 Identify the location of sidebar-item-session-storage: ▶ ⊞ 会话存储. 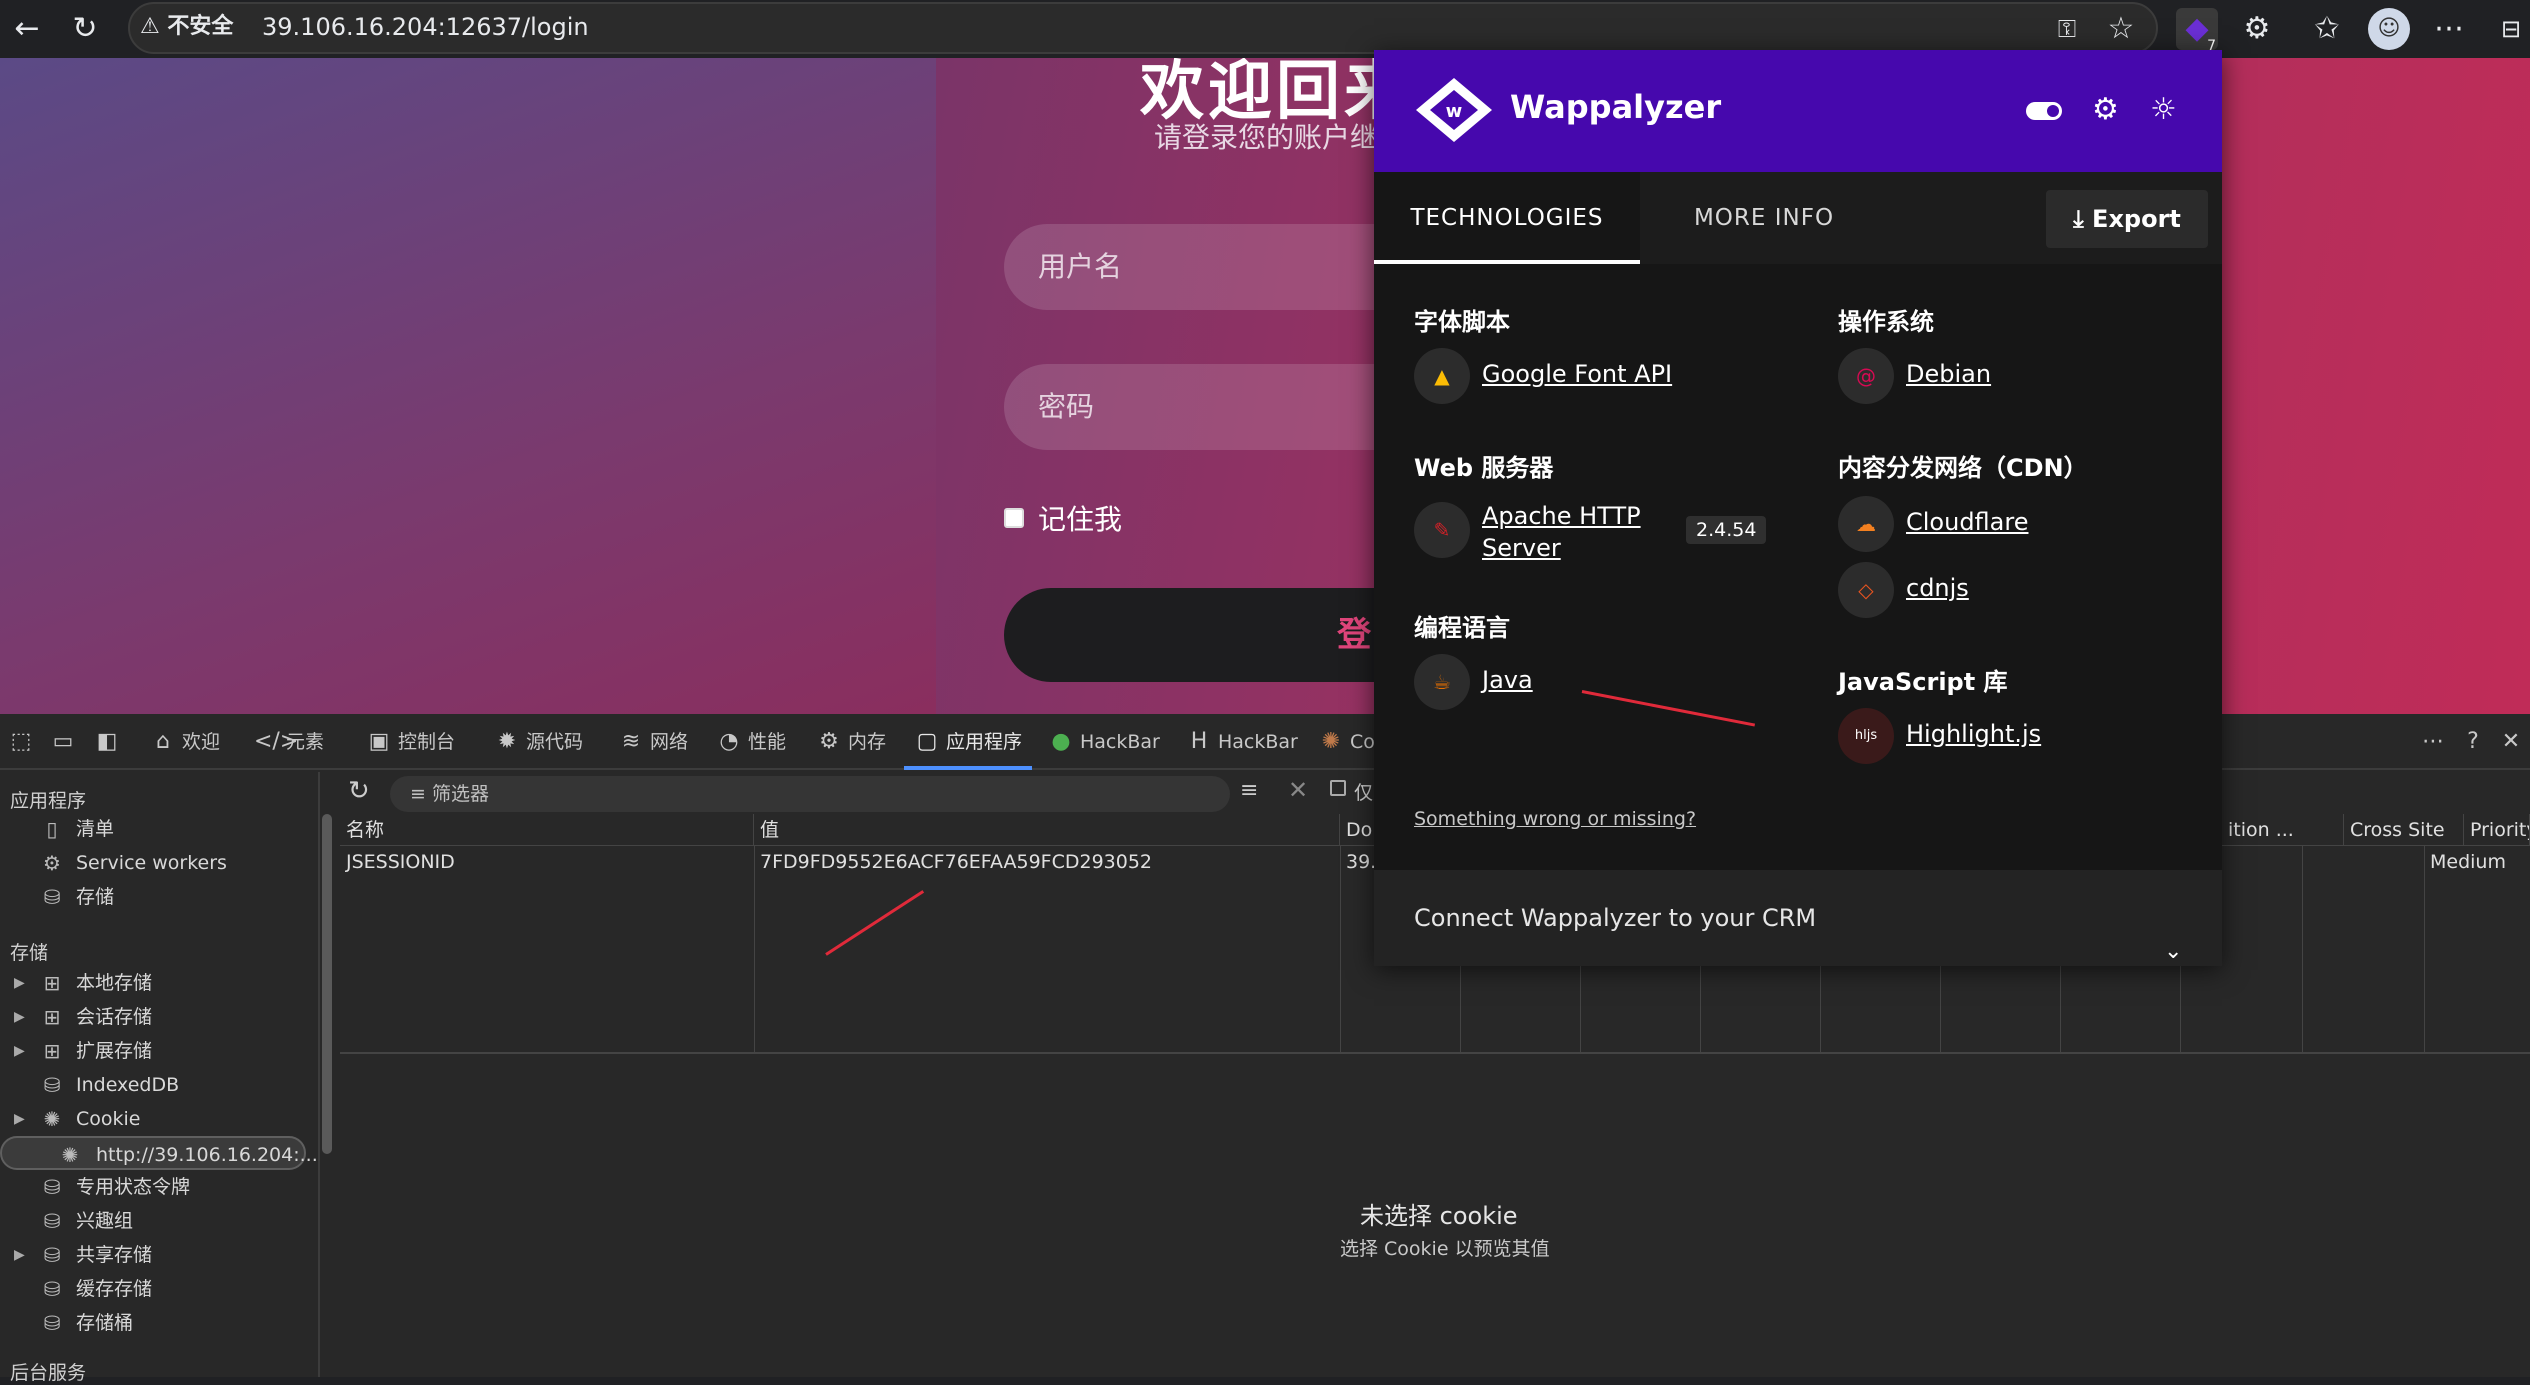
(153, 1017).